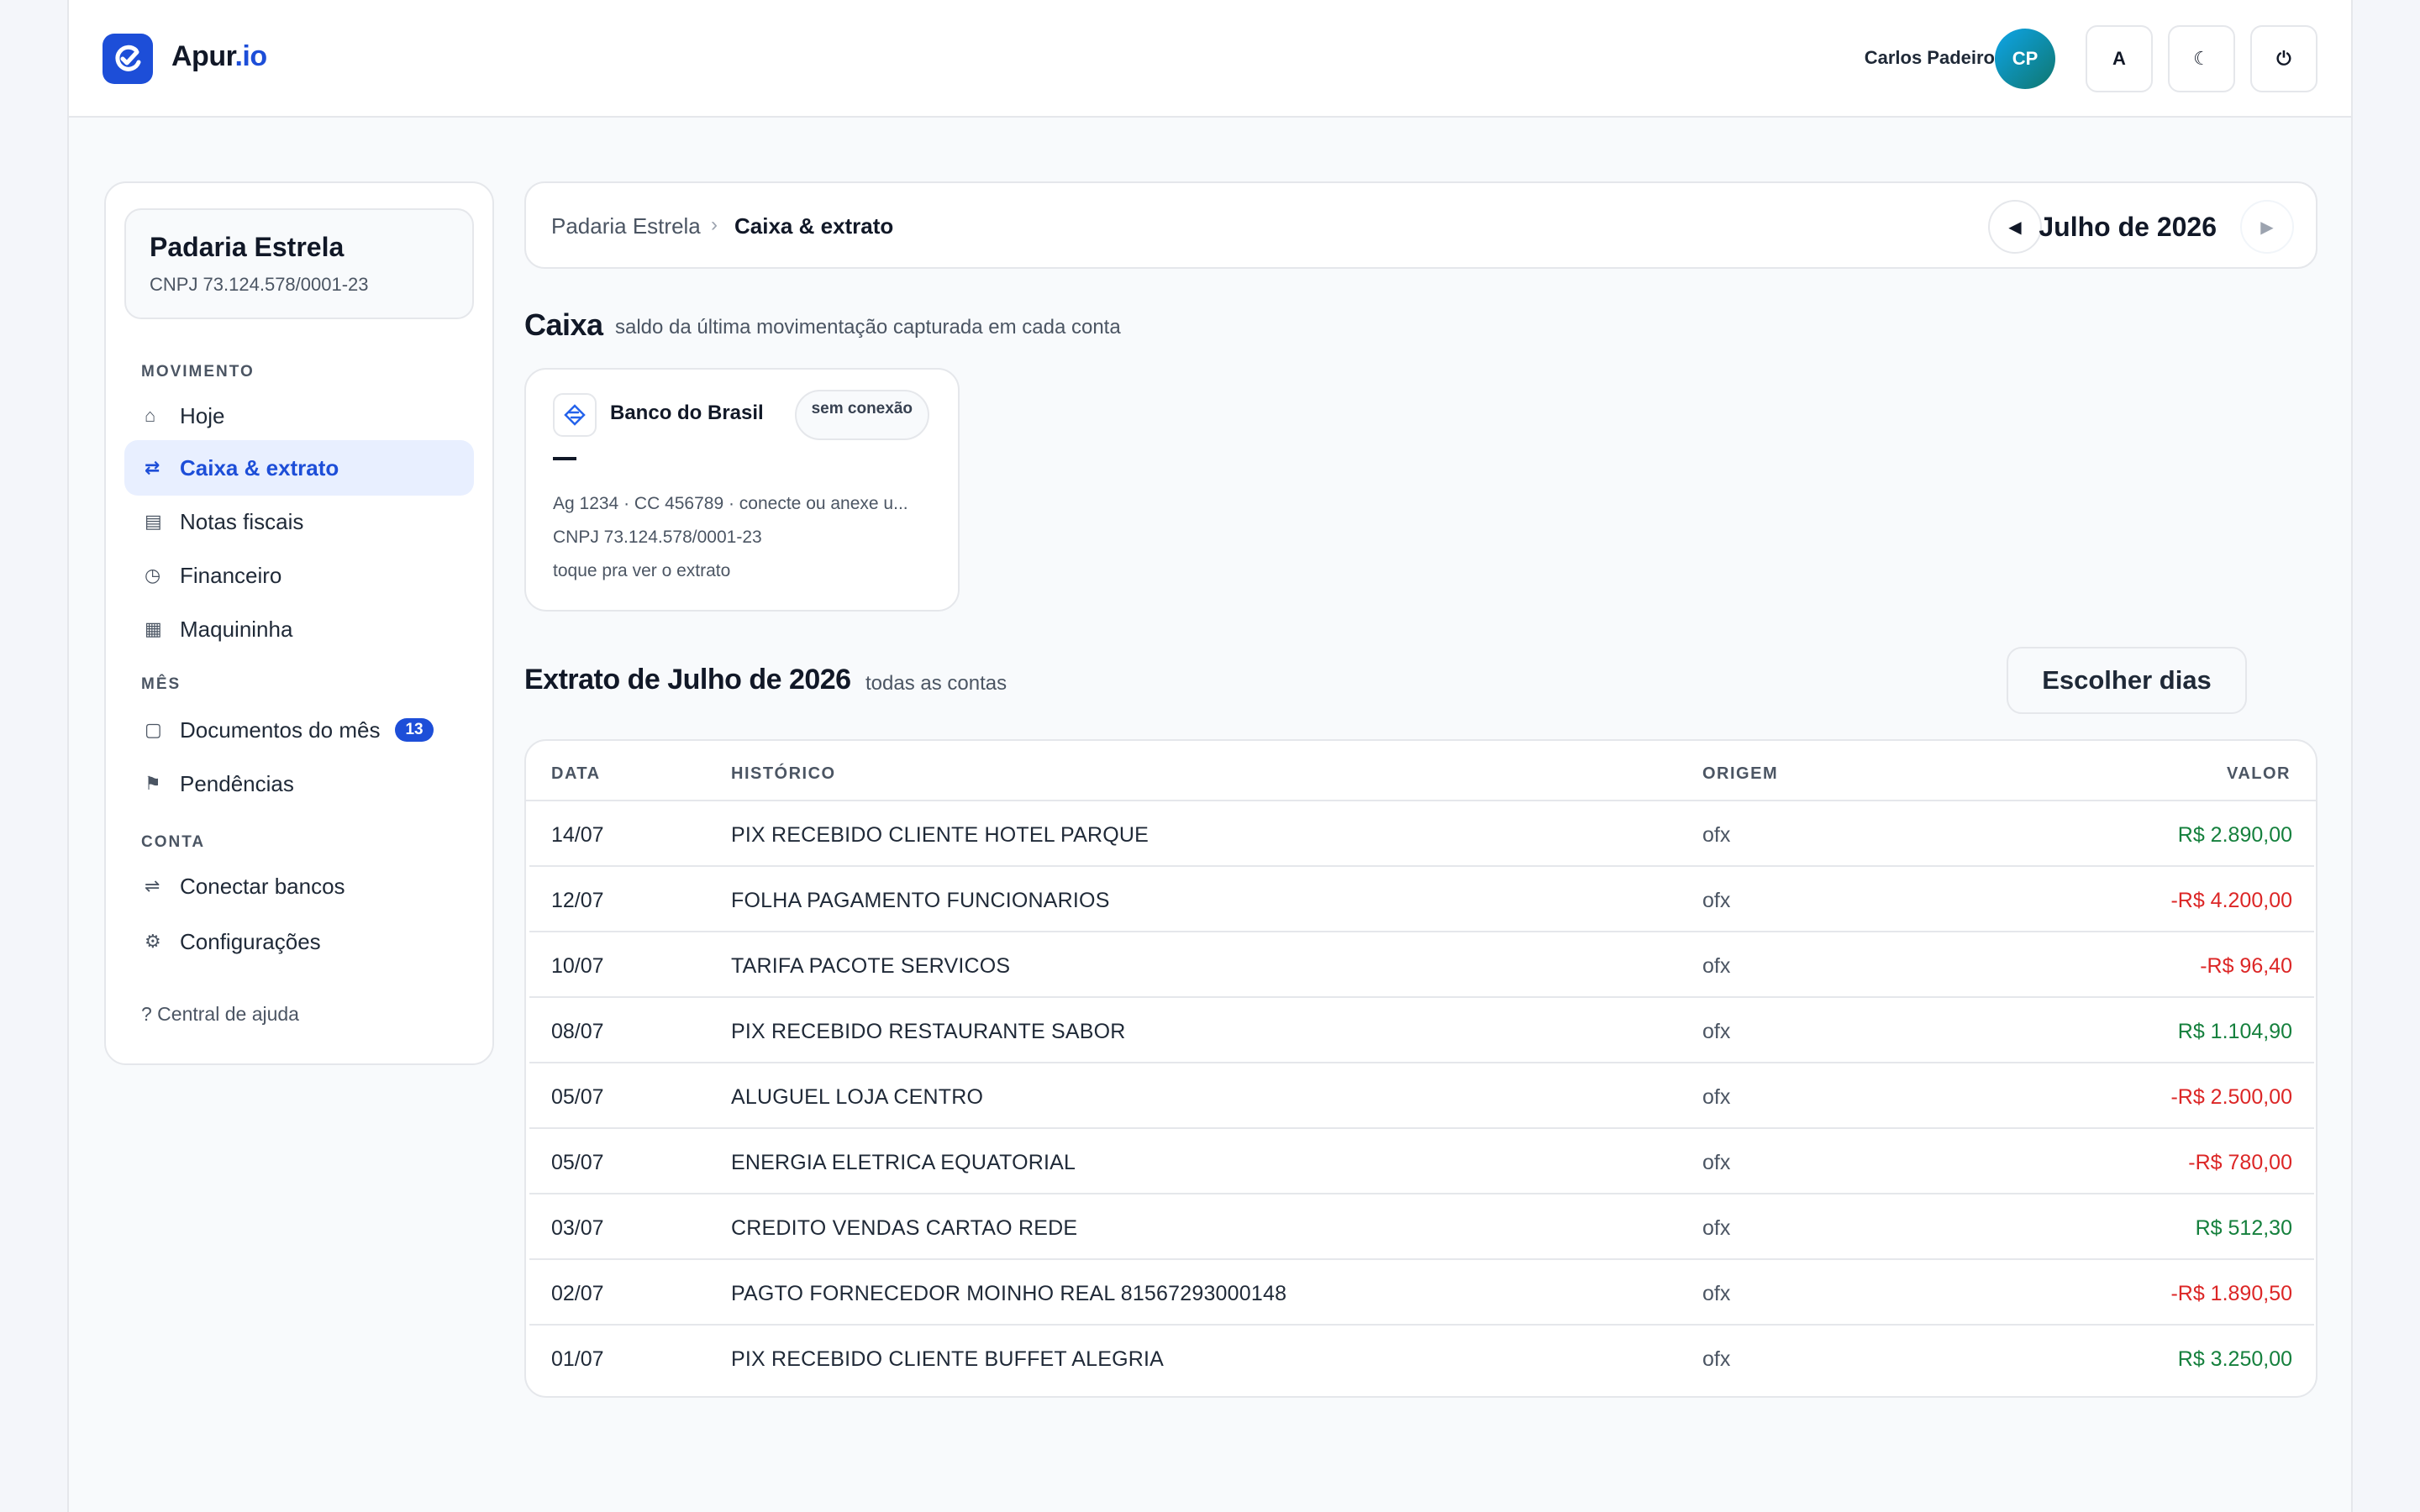 The height and width of the screenshot is (1512, 2420). Describe the element at coordinates (202, 415) in the screenshot. I see `sidebar-item-label: Hoje` at that location.